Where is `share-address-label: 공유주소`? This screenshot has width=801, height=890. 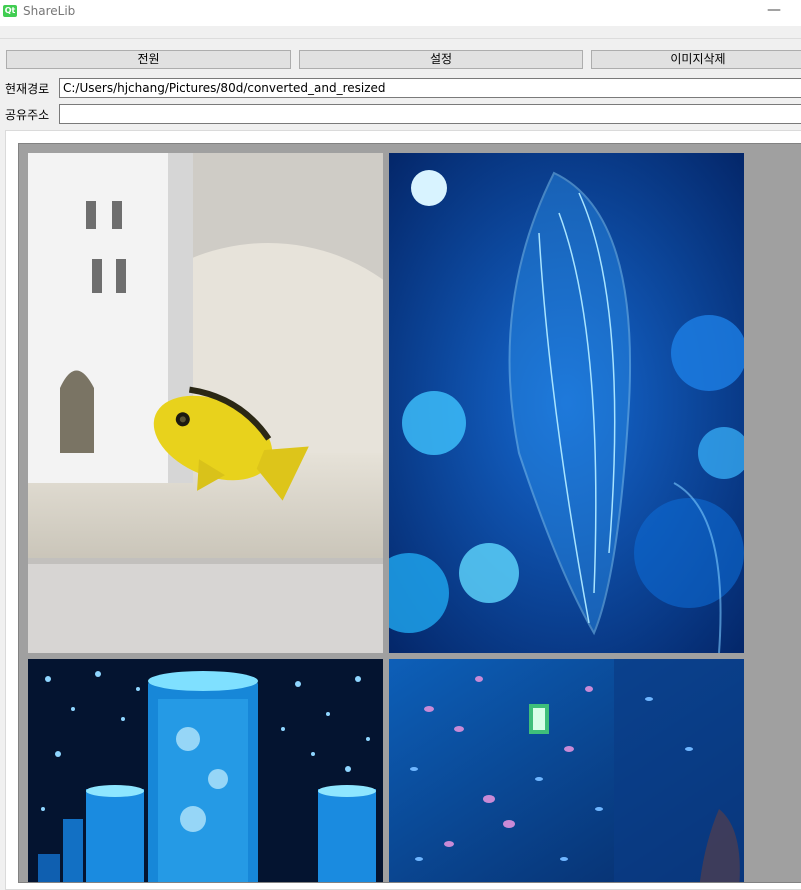
share-address-label: 공유주소 is located at coordinates (27, 115).